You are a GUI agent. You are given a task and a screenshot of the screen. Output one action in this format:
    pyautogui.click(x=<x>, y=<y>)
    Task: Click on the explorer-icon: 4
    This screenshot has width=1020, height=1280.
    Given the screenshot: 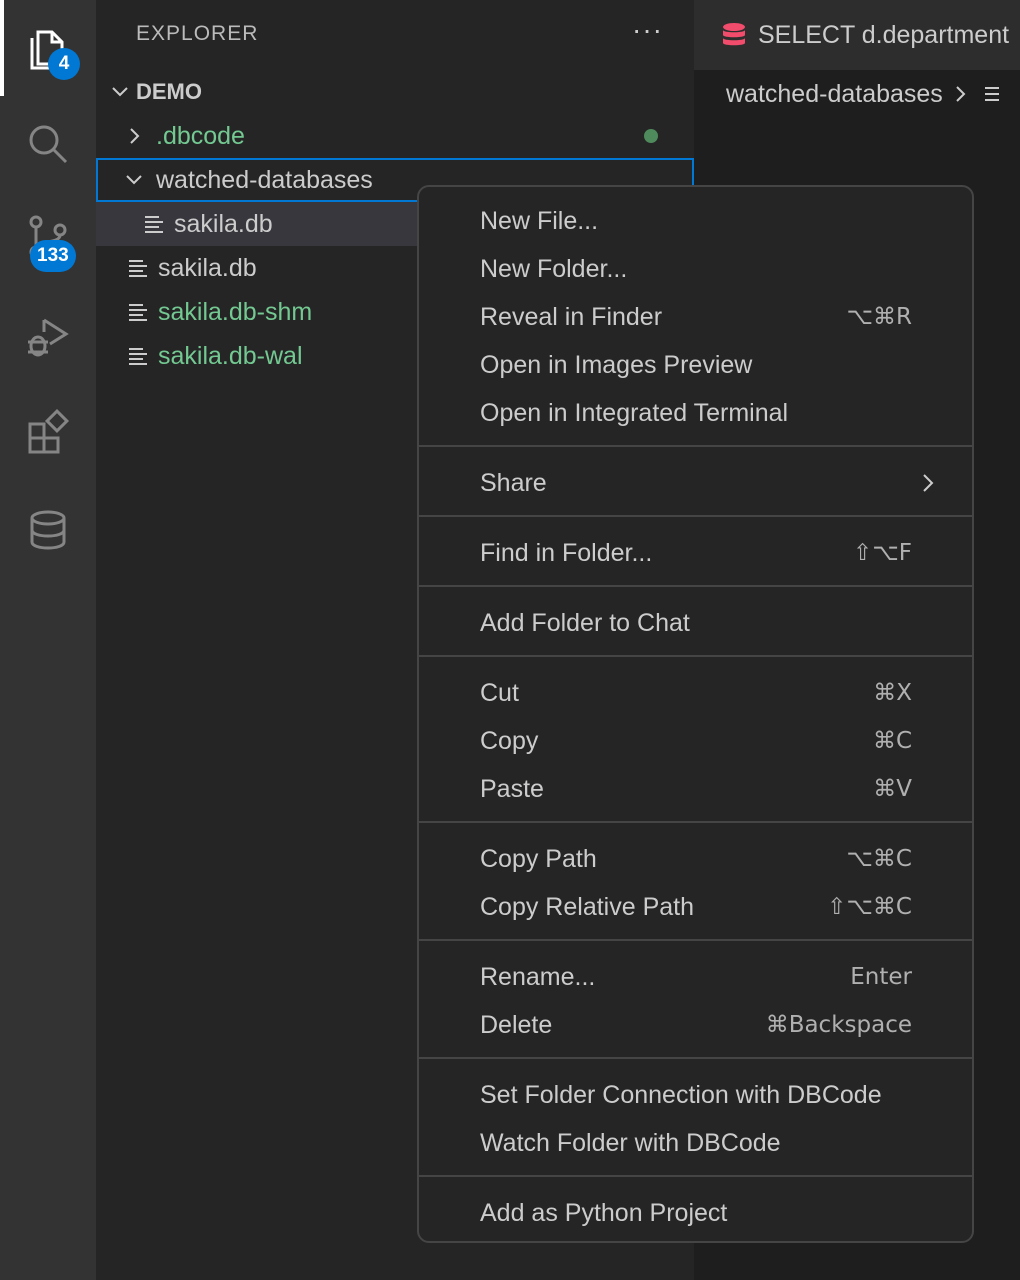 What is the action you would take?
    pyautogui.click(x=48, y=48)
    